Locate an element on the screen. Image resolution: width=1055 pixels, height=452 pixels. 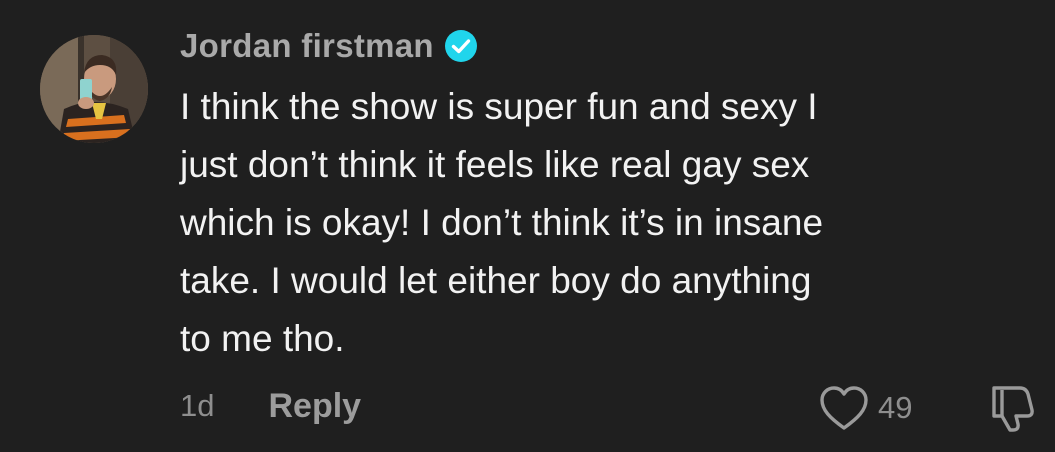
avatar is located at coordinates (94, 89).